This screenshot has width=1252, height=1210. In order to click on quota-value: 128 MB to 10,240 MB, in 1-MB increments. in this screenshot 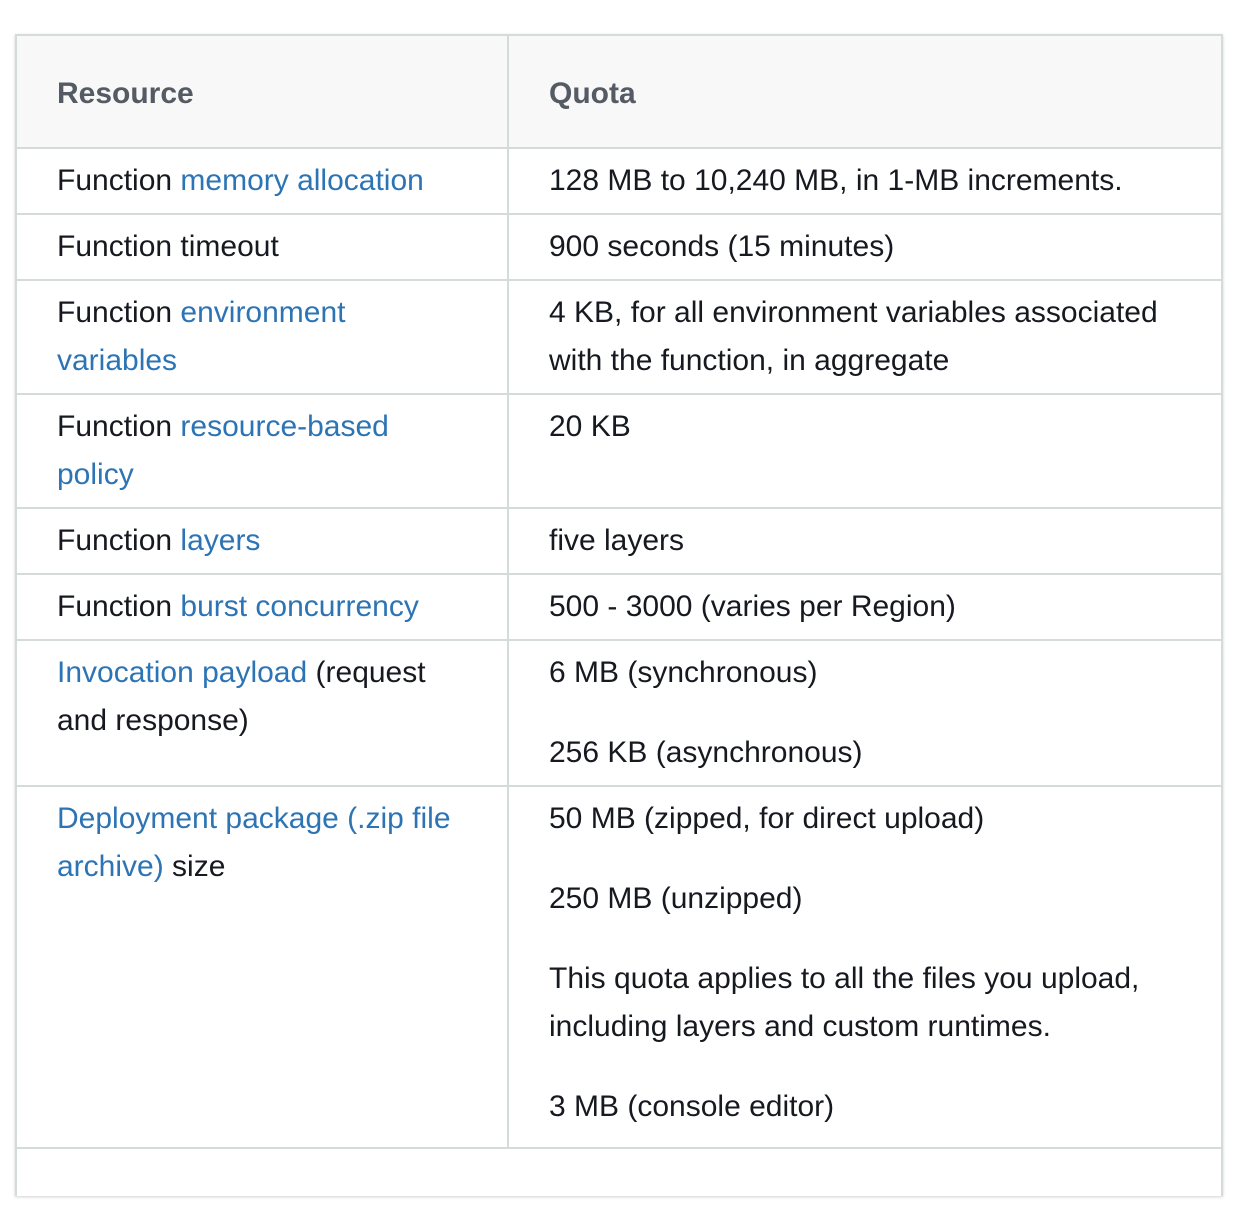, I will do `click(836, 180)`.